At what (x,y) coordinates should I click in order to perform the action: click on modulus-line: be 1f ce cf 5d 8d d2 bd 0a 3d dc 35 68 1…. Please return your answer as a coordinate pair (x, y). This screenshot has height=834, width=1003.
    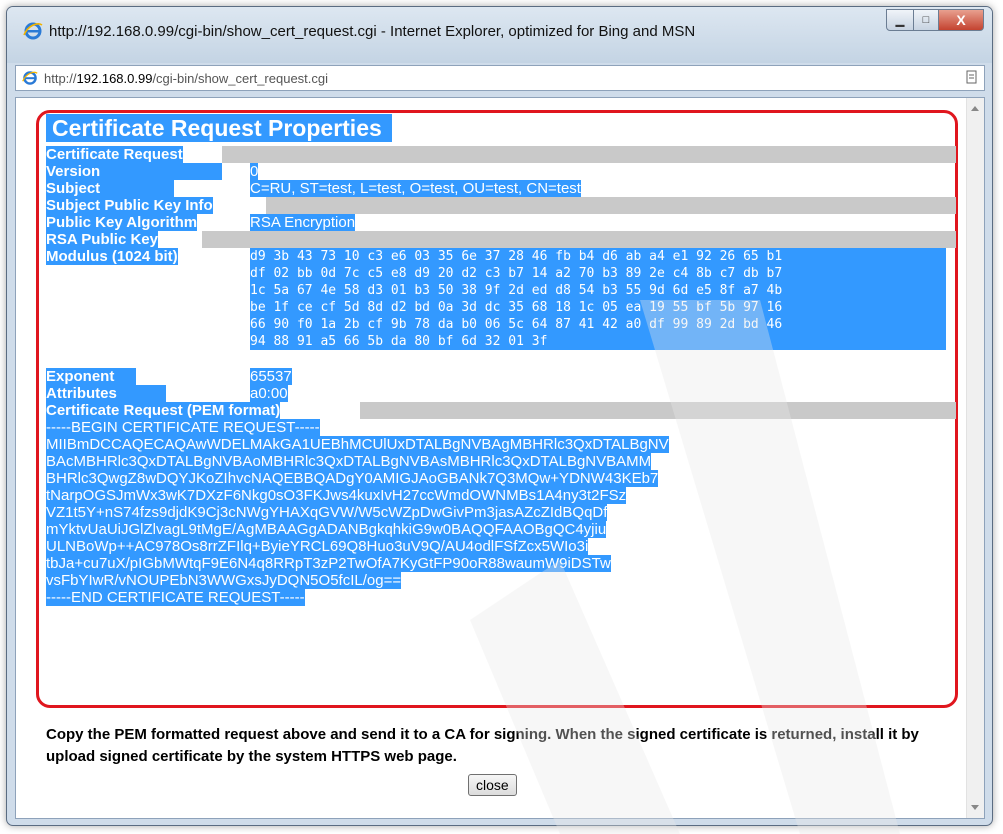
    Looking at the image, I should click on (516, 307).